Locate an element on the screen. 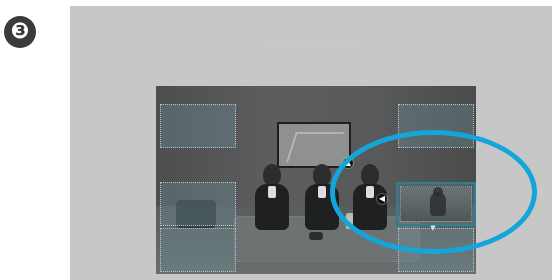 This screenshot has width=552, height=280. wall-art is located at coordinates (315, 147).